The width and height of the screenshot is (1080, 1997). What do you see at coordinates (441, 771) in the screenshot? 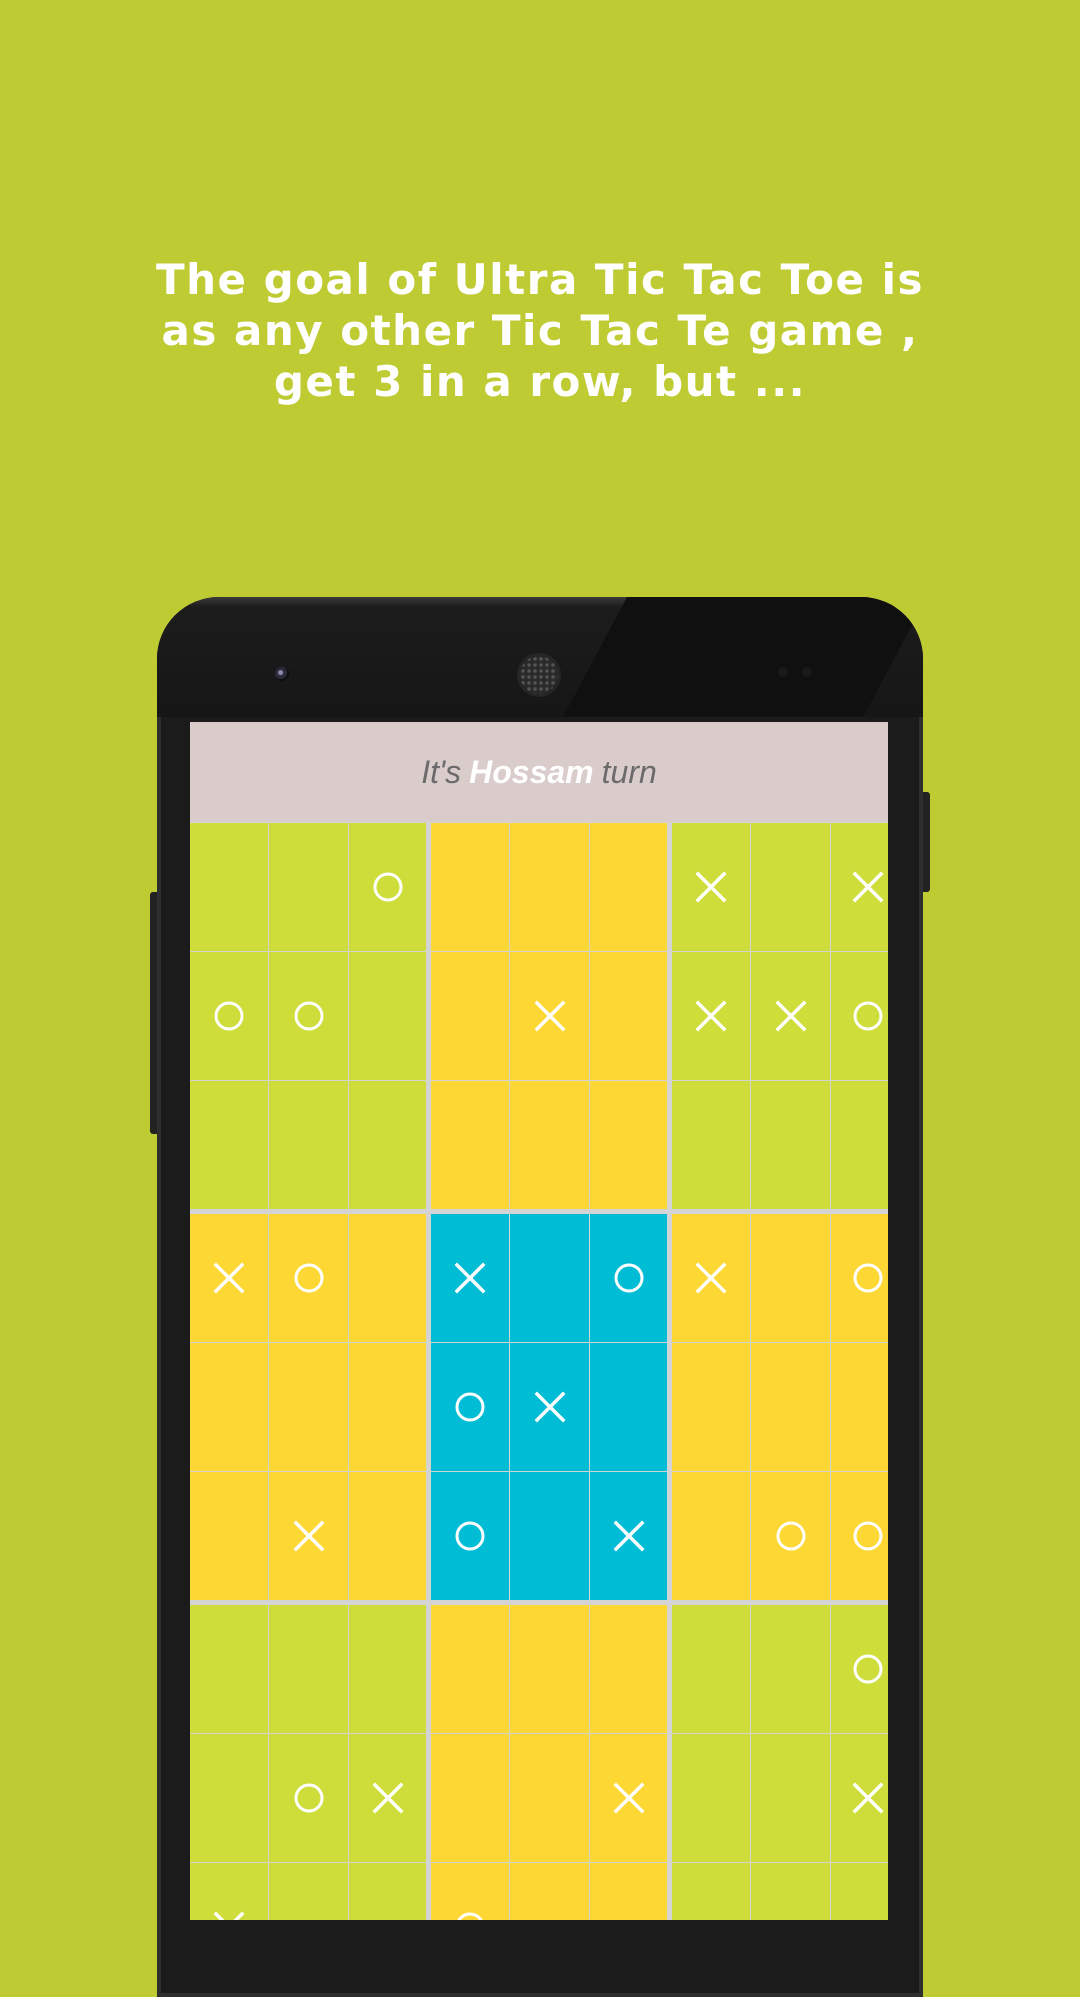
I see `turn-prefix: It's` at bounding box center [441, 771].